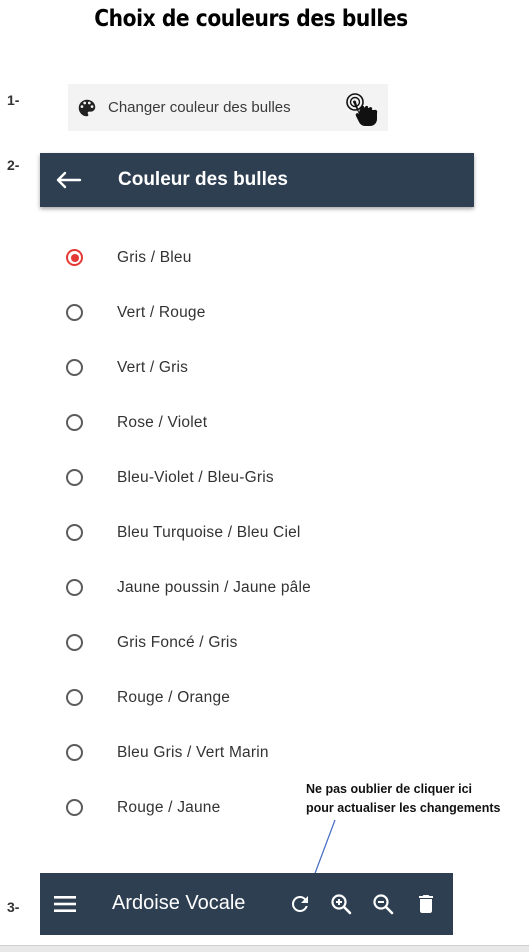  I want to click on color-option: Bleu Turquoise / Bleu Ciel, so click(260, 532).